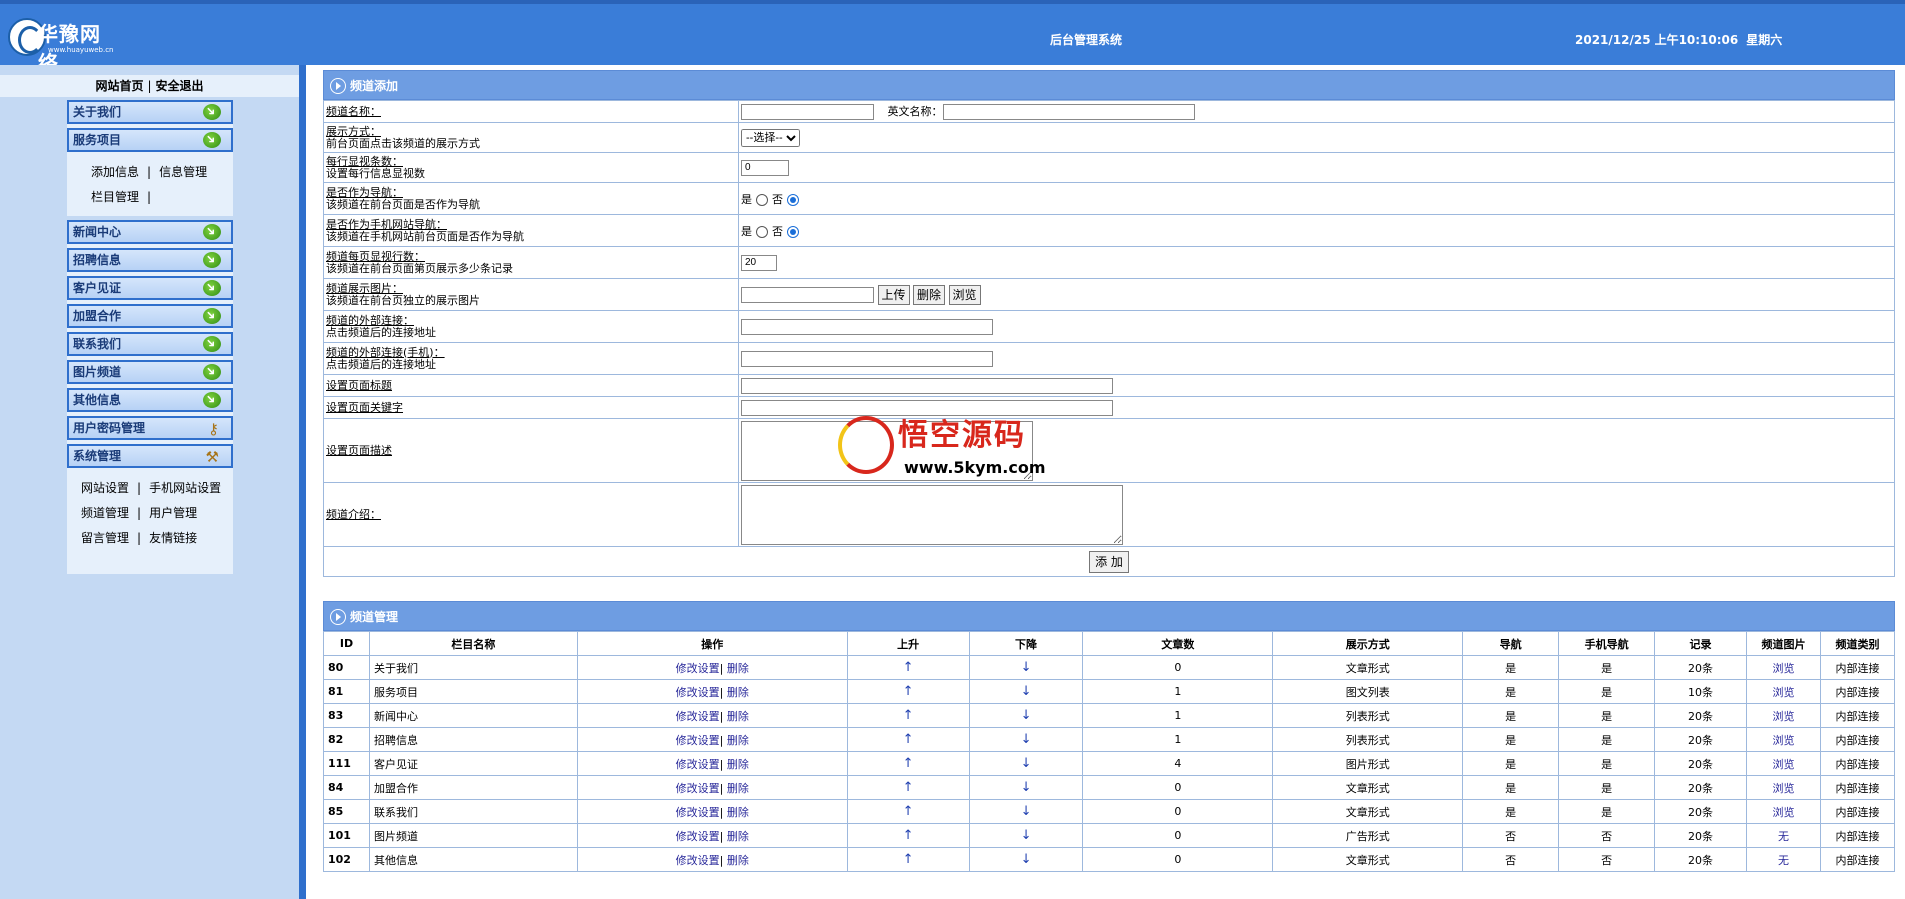  I want to click on external-link-mobile-input, so click(867, 358).